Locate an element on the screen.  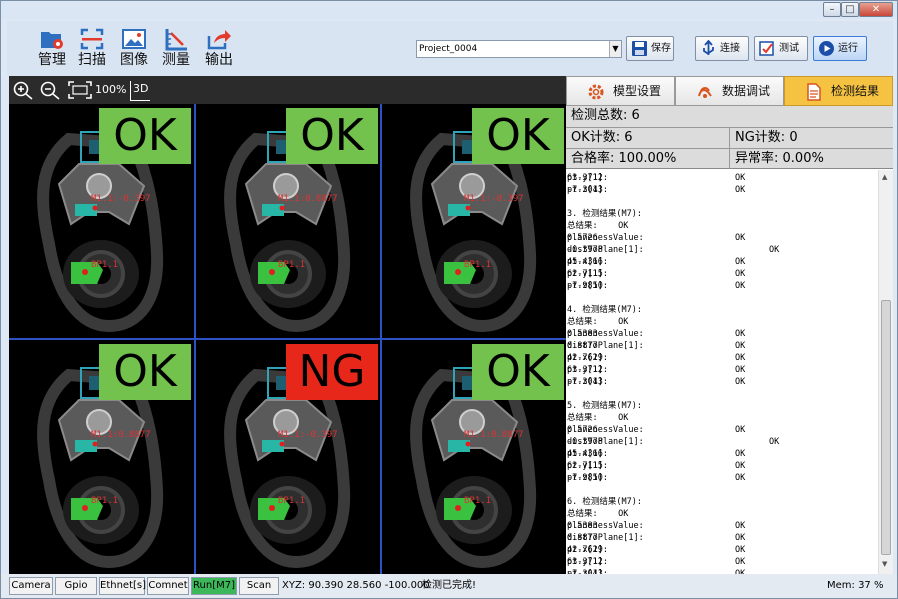
run-button: 运行 is located at coordinates (840, 48).